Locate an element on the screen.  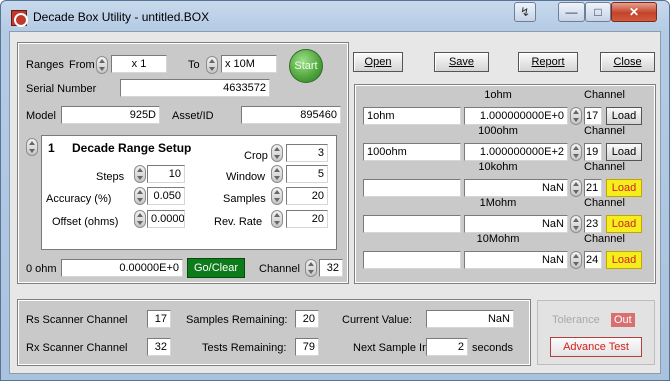
rs-scanner-field: 17 is located at coordinates (159, 319).